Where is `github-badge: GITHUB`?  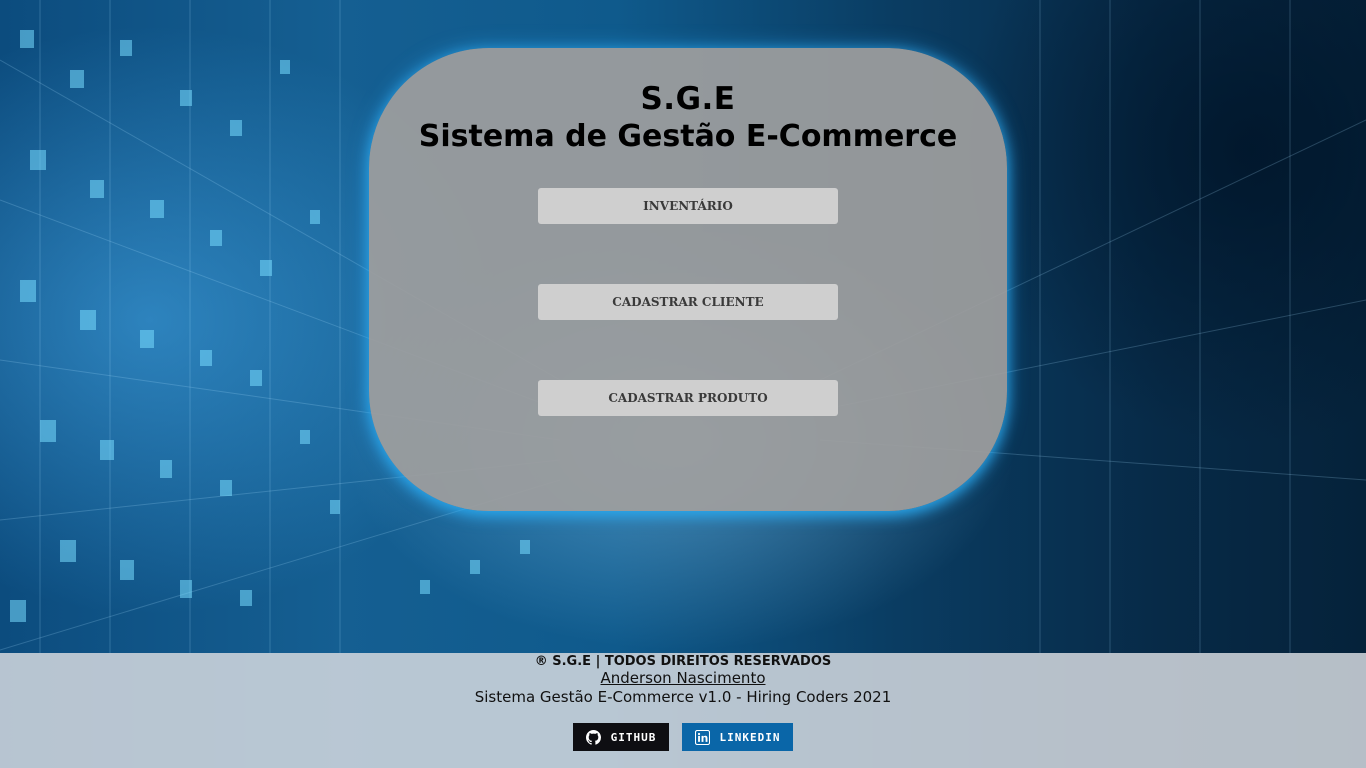
github-badge: GITHUB is located at coordinates (621, 737).